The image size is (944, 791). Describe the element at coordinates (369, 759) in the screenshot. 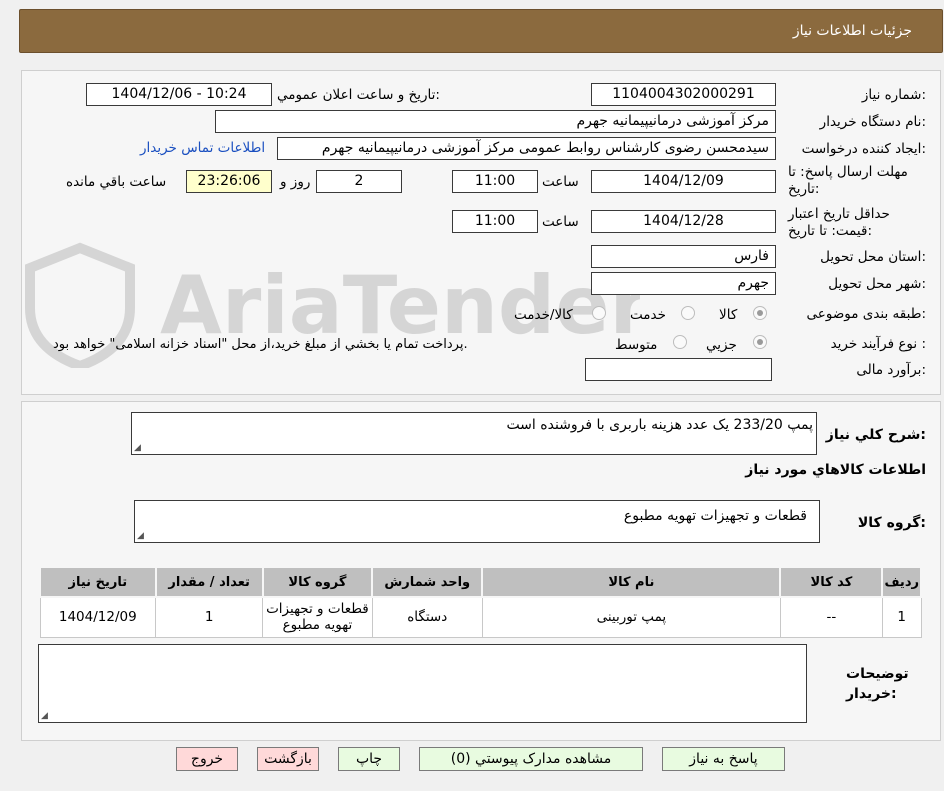

I see `print-button: چاپ` at that location.